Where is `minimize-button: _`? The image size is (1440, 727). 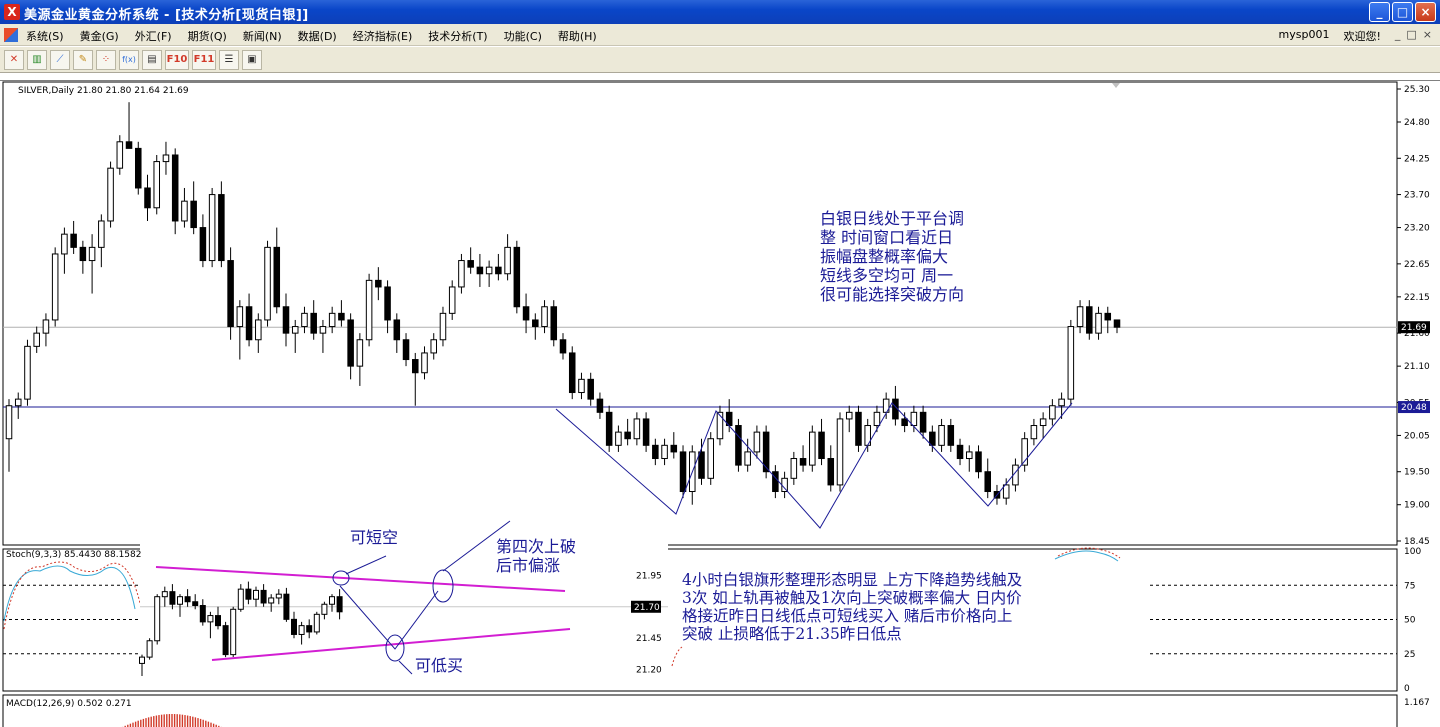
minimize-button: _ is located at coordinates (1379, 12).